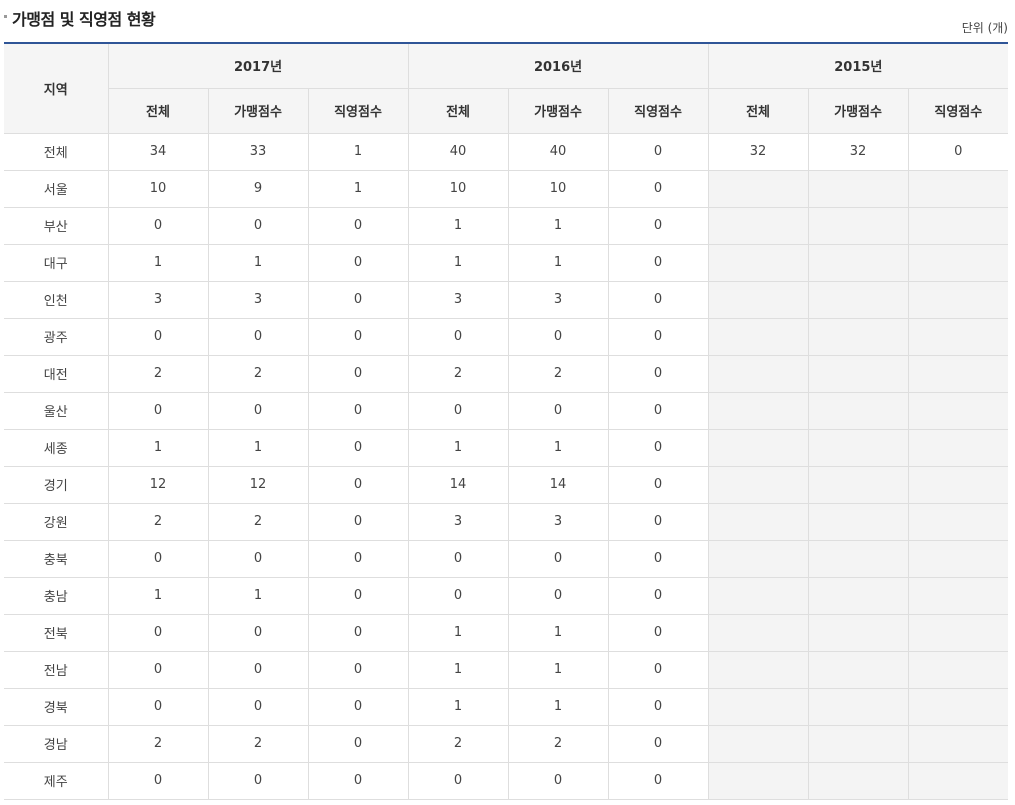  What do you see at coordinates (506, 225) in the screenshot?
I see `table-row: 부산 0 0 0 1 1 0` at bounding box center [506, 225].